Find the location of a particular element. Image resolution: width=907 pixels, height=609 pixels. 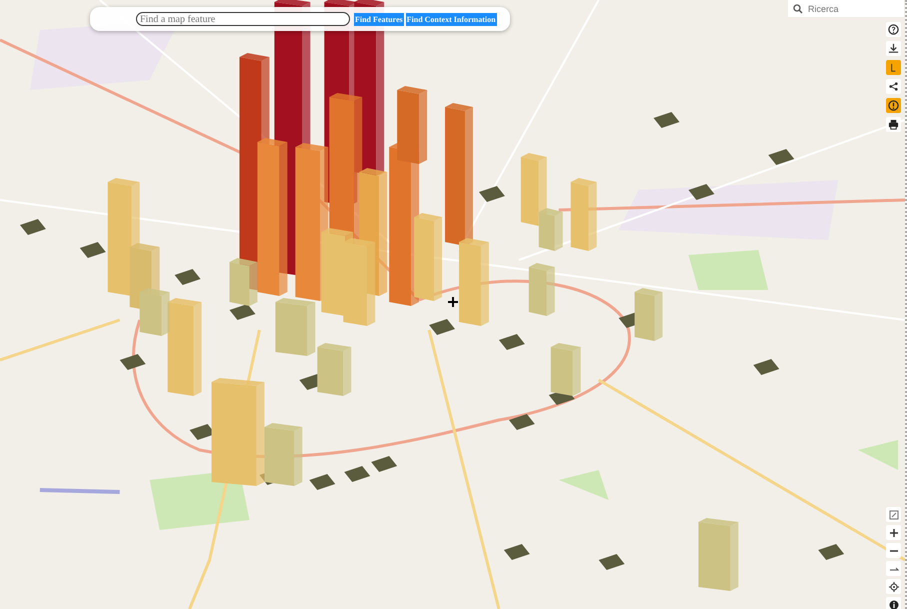

search-icon is located at coordinates (798, 9).